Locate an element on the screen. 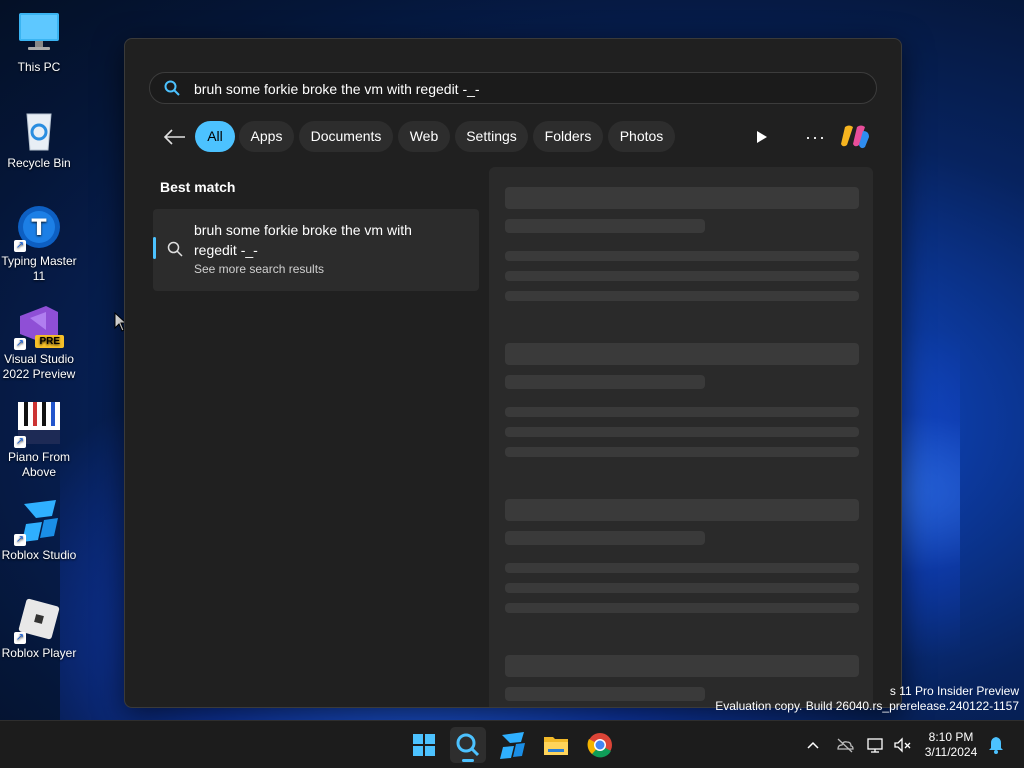 The image size is (1024, 768). desktop-icon-typing-master: T ↗ Typing Master 11 is located at coordinates (39, 244).